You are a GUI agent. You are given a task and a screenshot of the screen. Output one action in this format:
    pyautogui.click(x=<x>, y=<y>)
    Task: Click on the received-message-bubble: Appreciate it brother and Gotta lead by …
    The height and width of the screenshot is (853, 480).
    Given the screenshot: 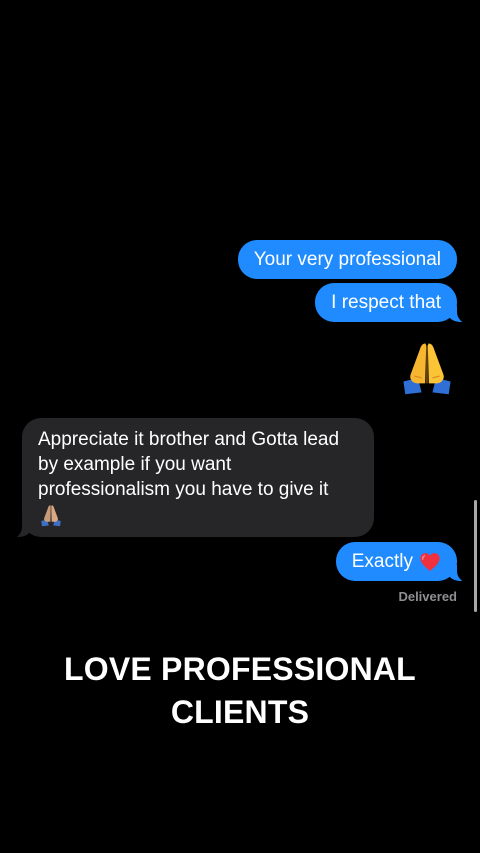 What is the action you would take?
    pyautogui.click(x=190, y=478)
    